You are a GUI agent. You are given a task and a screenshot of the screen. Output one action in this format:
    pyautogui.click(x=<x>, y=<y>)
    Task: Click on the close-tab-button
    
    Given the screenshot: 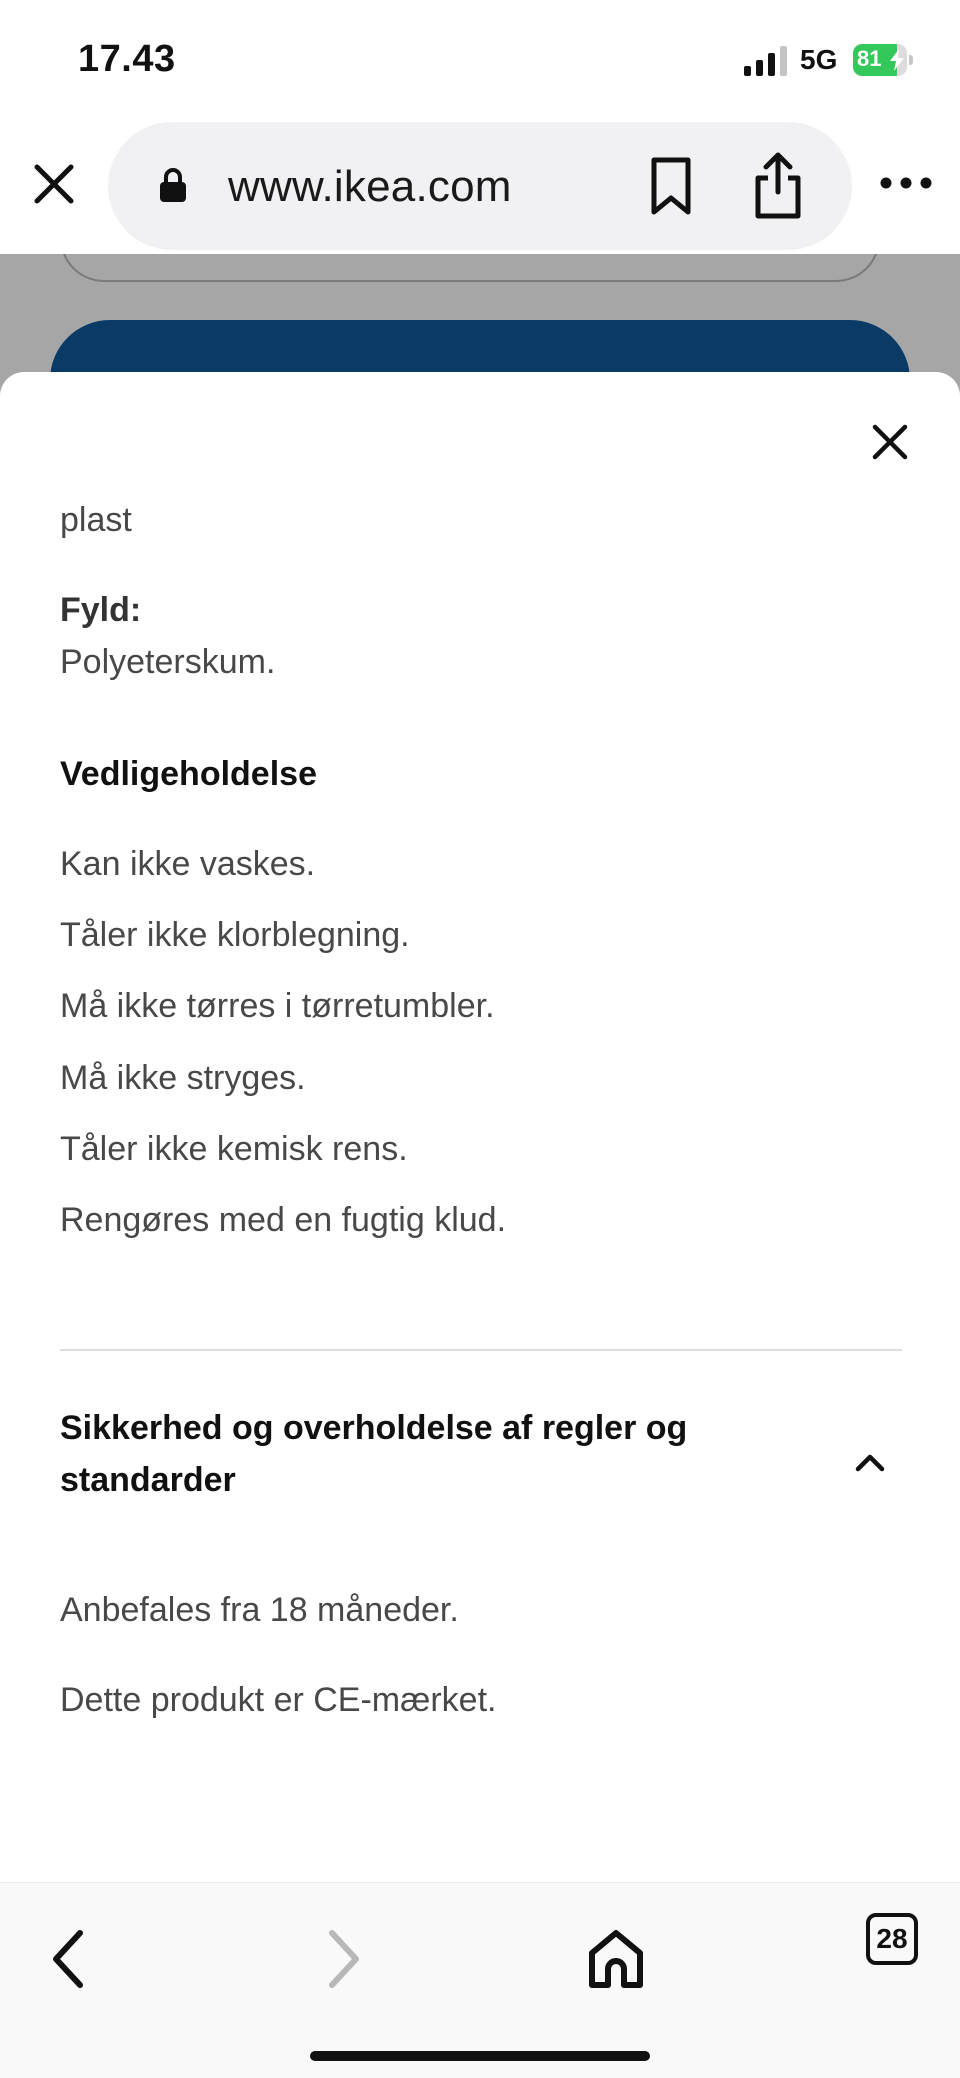 What is the action you would take?
    pyautogui.click(x=54, y=184)
    